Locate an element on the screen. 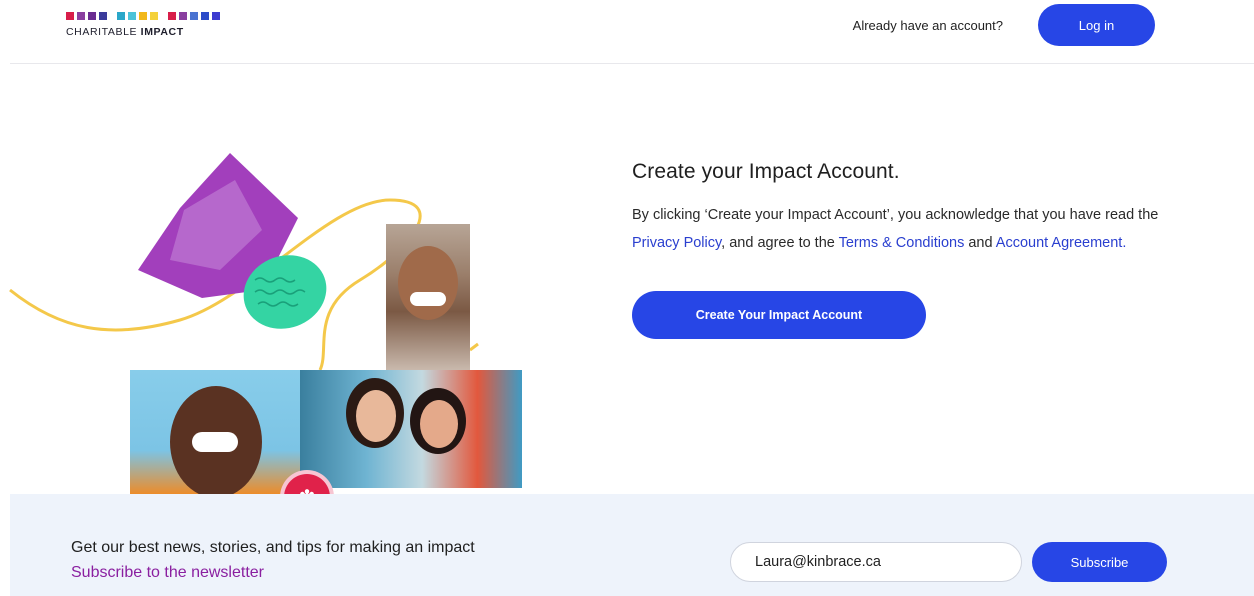  email-input is located at coordinates (876, 562).